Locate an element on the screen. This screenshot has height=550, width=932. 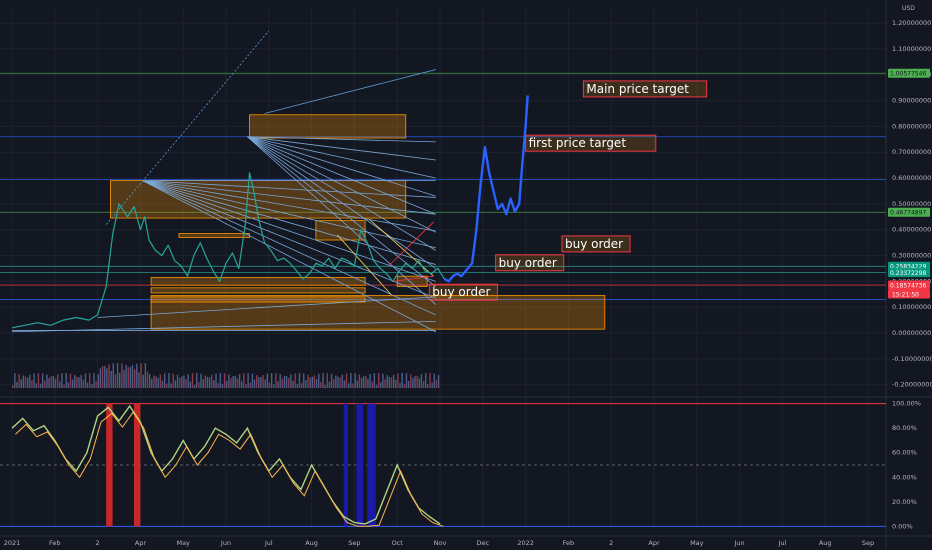
price-tick-label: 0.90000000 is located at coordinates (911, 101).